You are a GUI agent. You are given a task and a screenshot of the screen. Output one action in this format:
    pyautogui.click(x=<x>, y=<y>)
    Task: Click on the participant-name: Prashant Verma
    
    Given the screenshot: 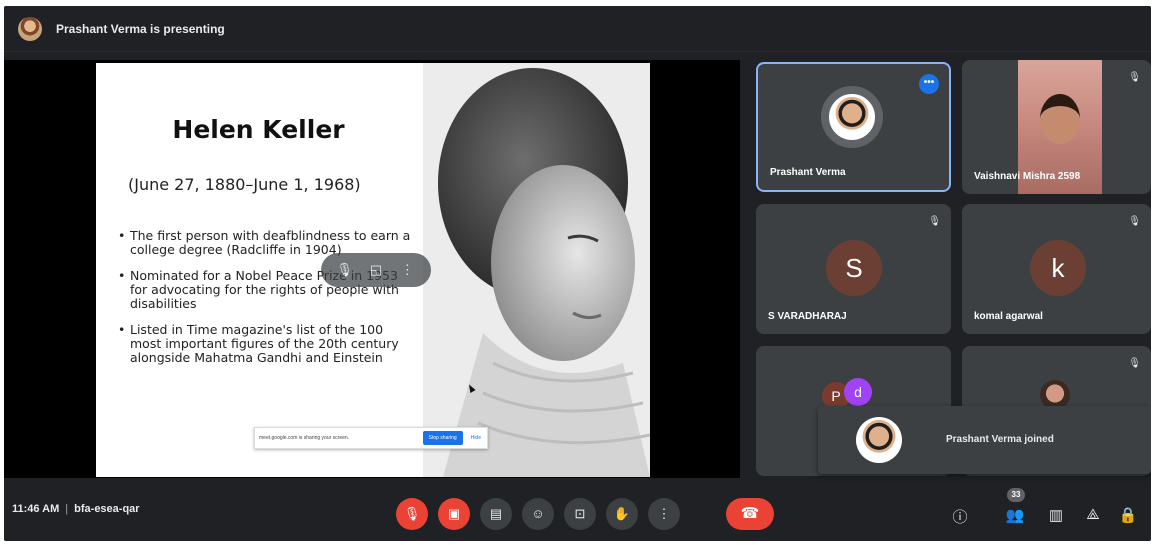 What is the action you would take?
    pyautogui.click(x=808, y=172)
    